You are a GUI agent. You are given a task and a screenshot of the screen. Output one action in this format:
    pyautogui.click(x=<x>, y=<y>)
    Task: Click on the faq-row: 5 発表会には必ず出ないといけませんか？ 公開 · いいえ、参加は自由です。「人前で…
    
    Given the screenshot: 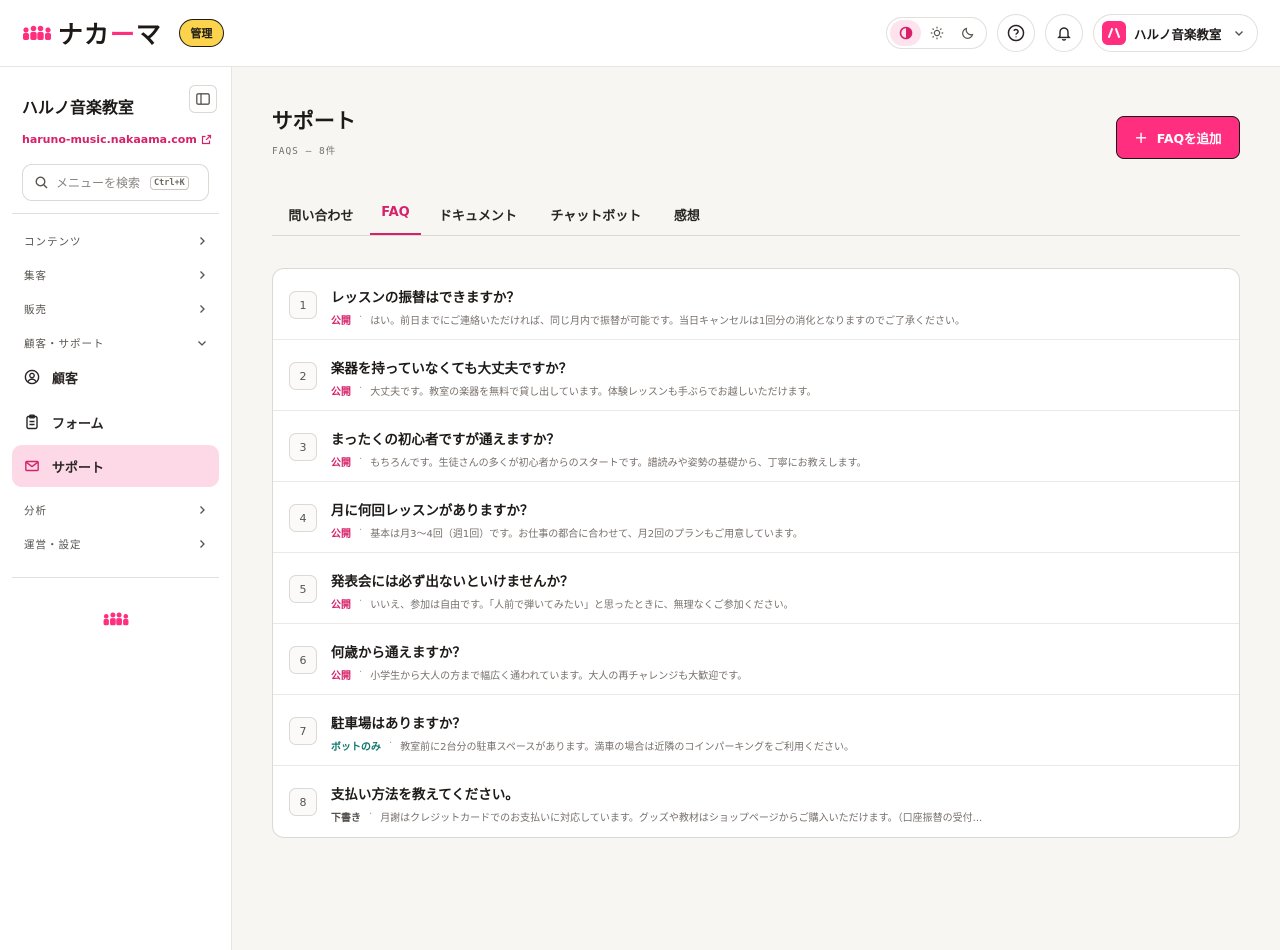 What is the action you would take?
    pyautogui.click(x=756, y=588)
    